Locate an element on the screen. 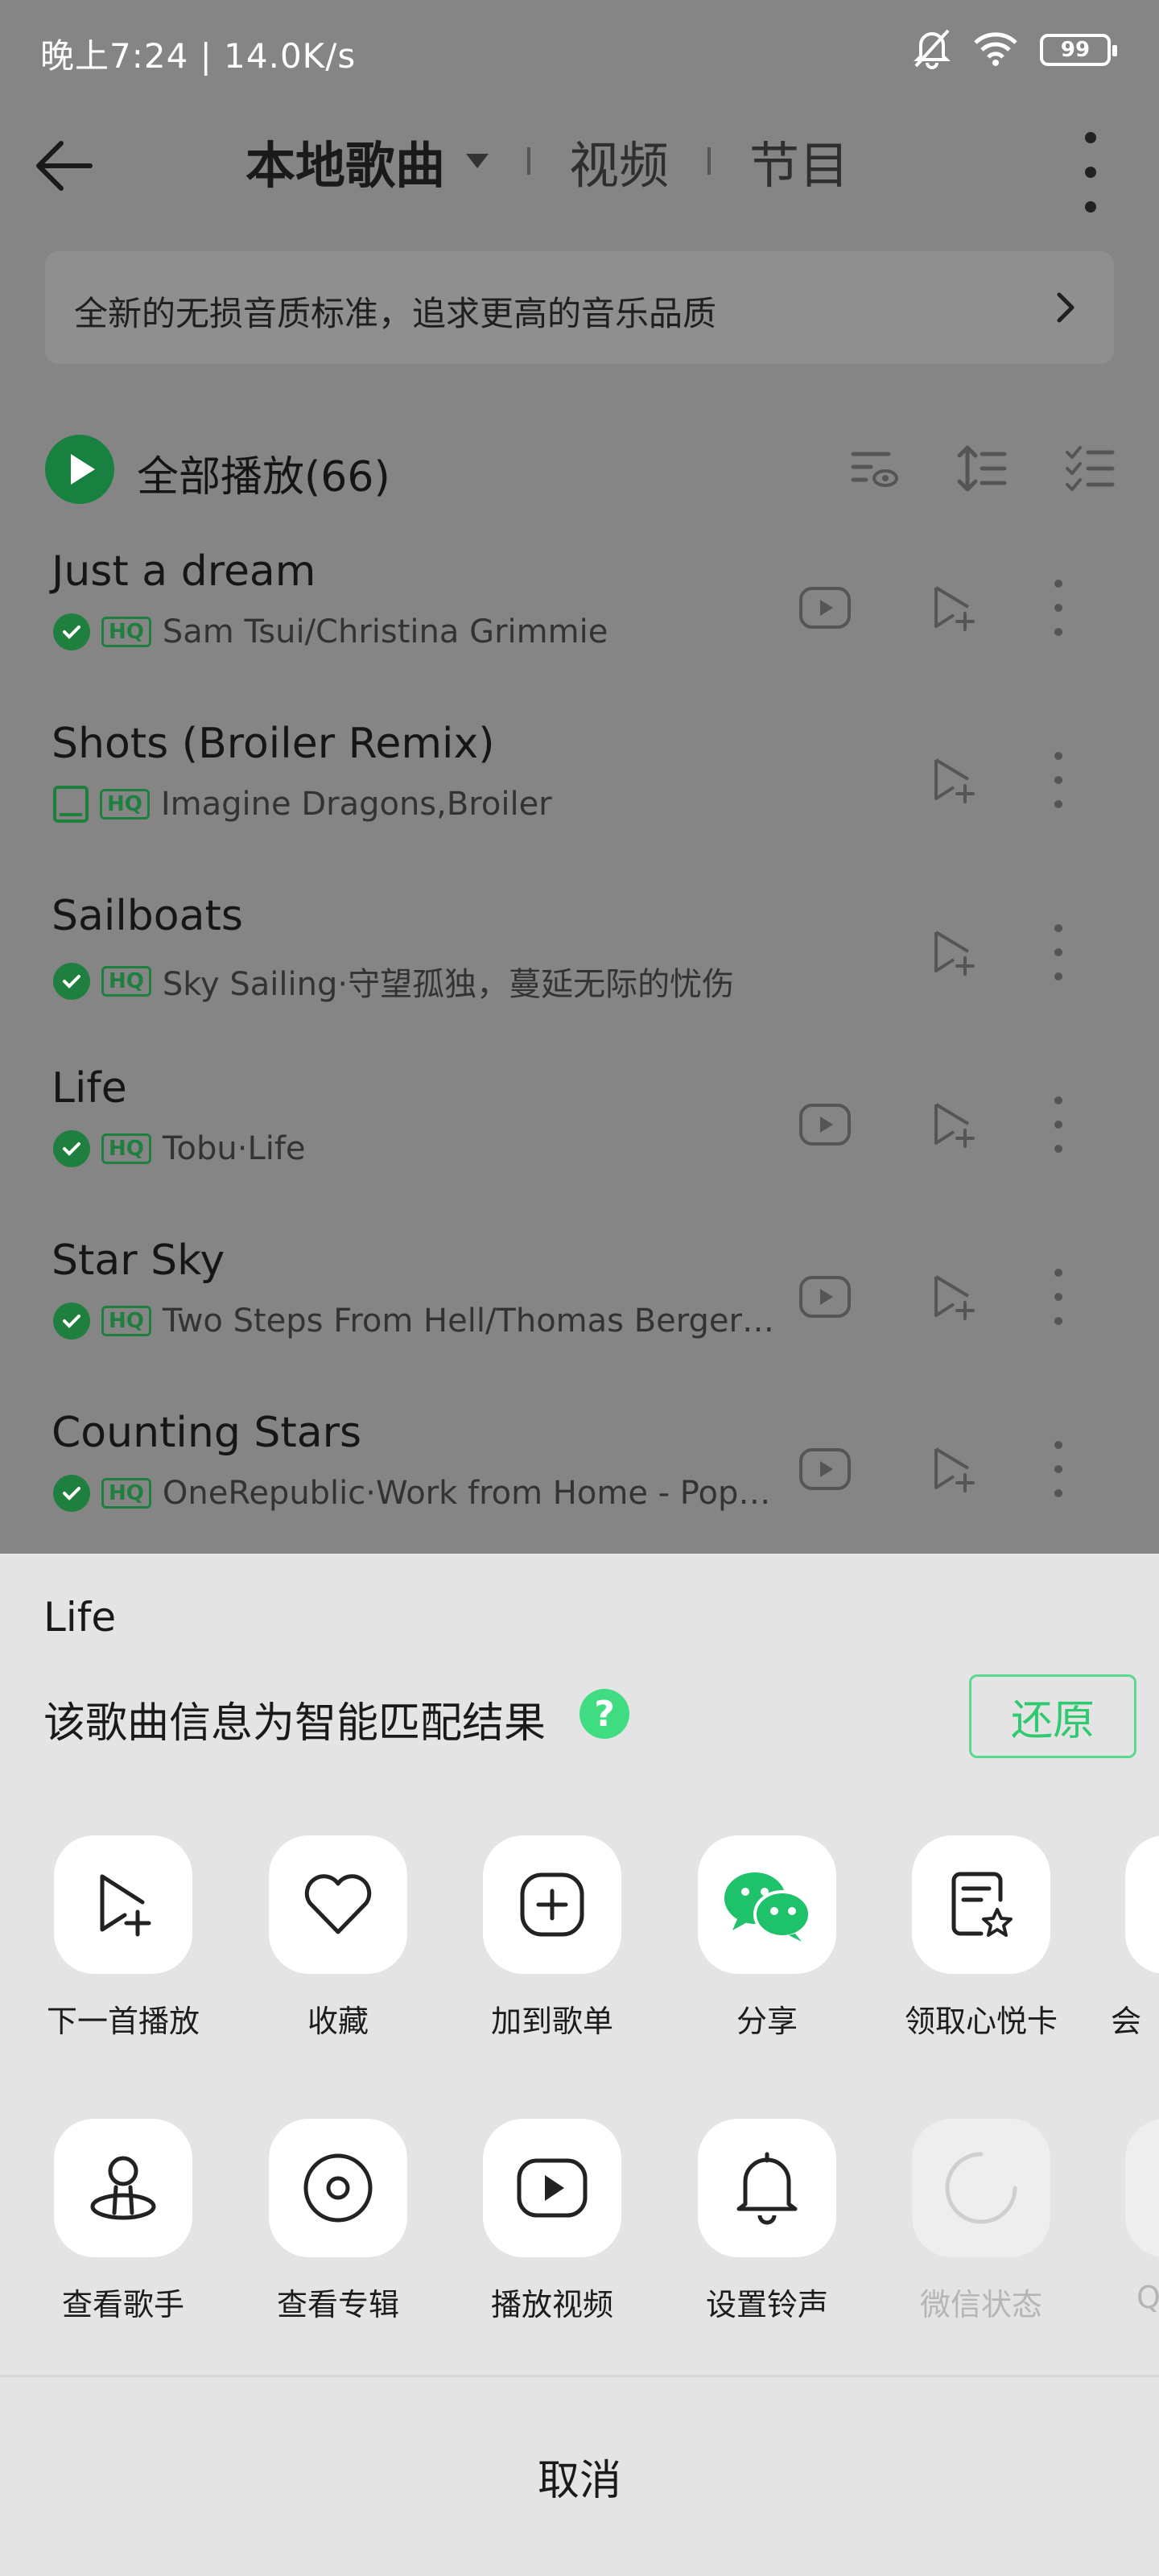 This screenshot has width=1159, height=2576. card-star-icon is located at coordinates (982, 1904).